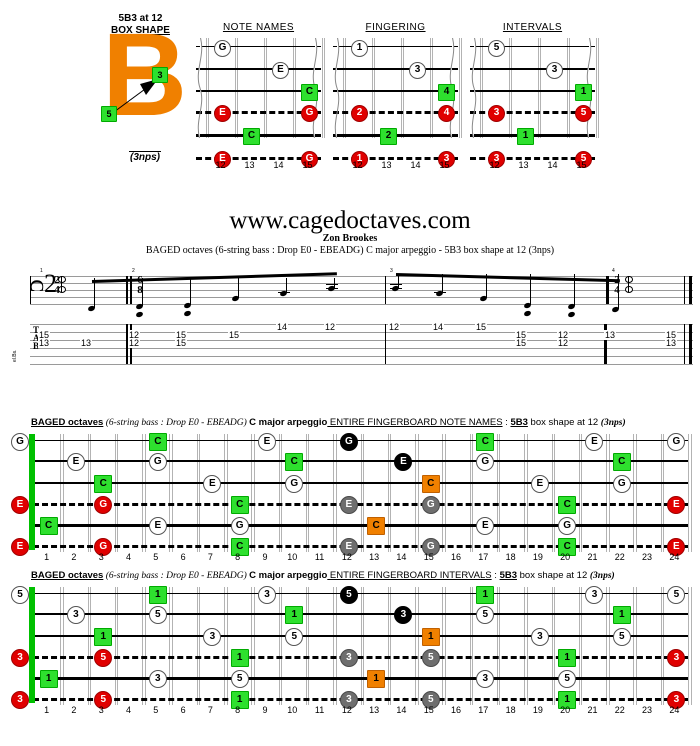 The image size is (700, 746). I want to click on measure-number: 4, so click(613, 271).